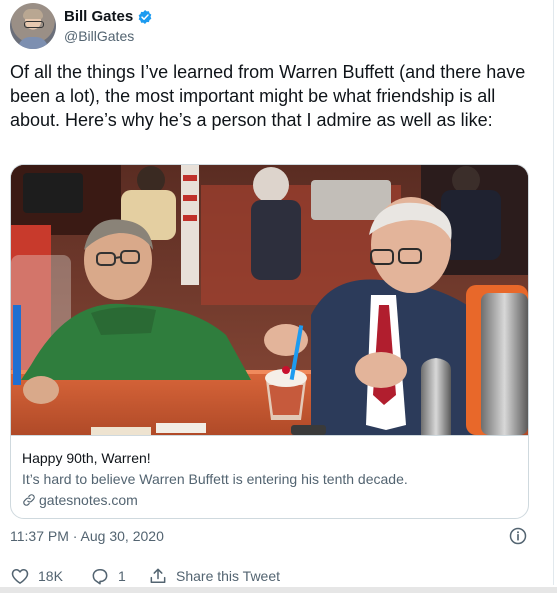 The width and height of the screenshot is (557, 593). I want to click on share-label: Share this Tweet, so click(228, 576).